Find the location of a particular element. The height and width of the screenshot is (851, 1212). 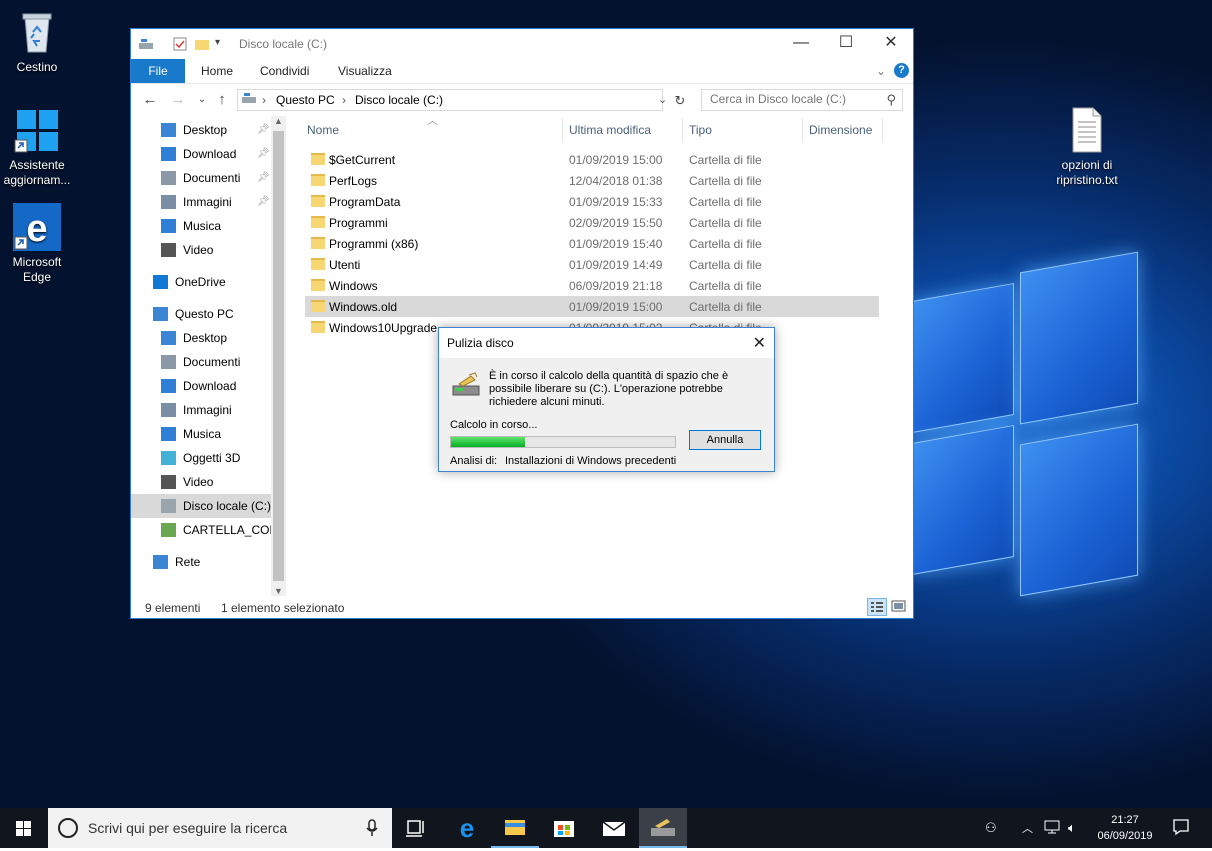

nav-item: Download is located at coordinates (201, 386).